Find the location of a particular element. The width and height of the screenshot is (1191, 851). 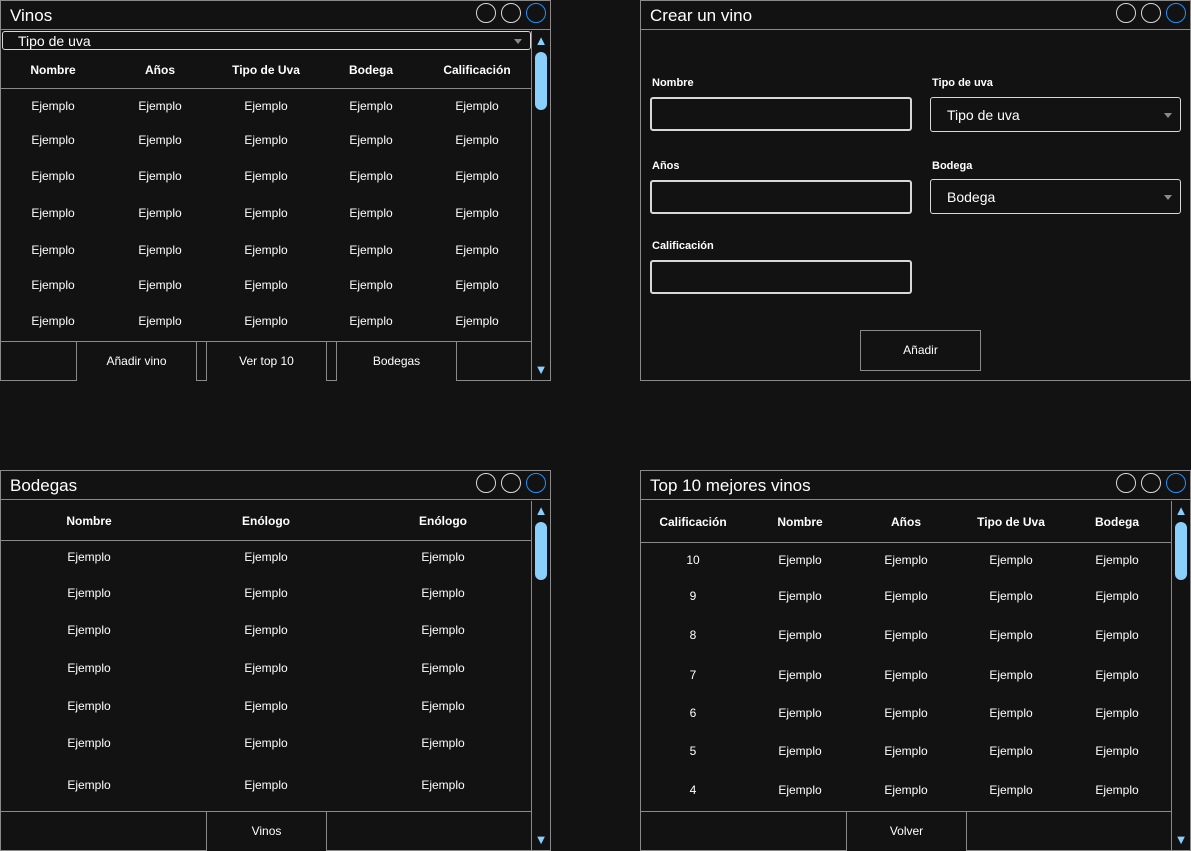

table-cell: 9 is located at coordinates (693, 596).